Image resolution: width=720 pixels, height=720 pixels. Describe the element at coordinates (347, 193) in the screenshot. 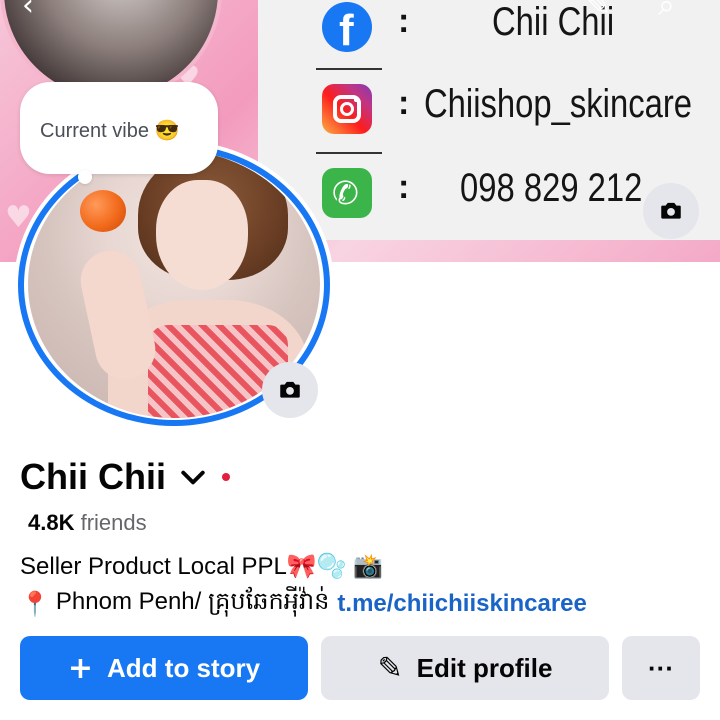

I see `phone-icon: ✆` at that location.